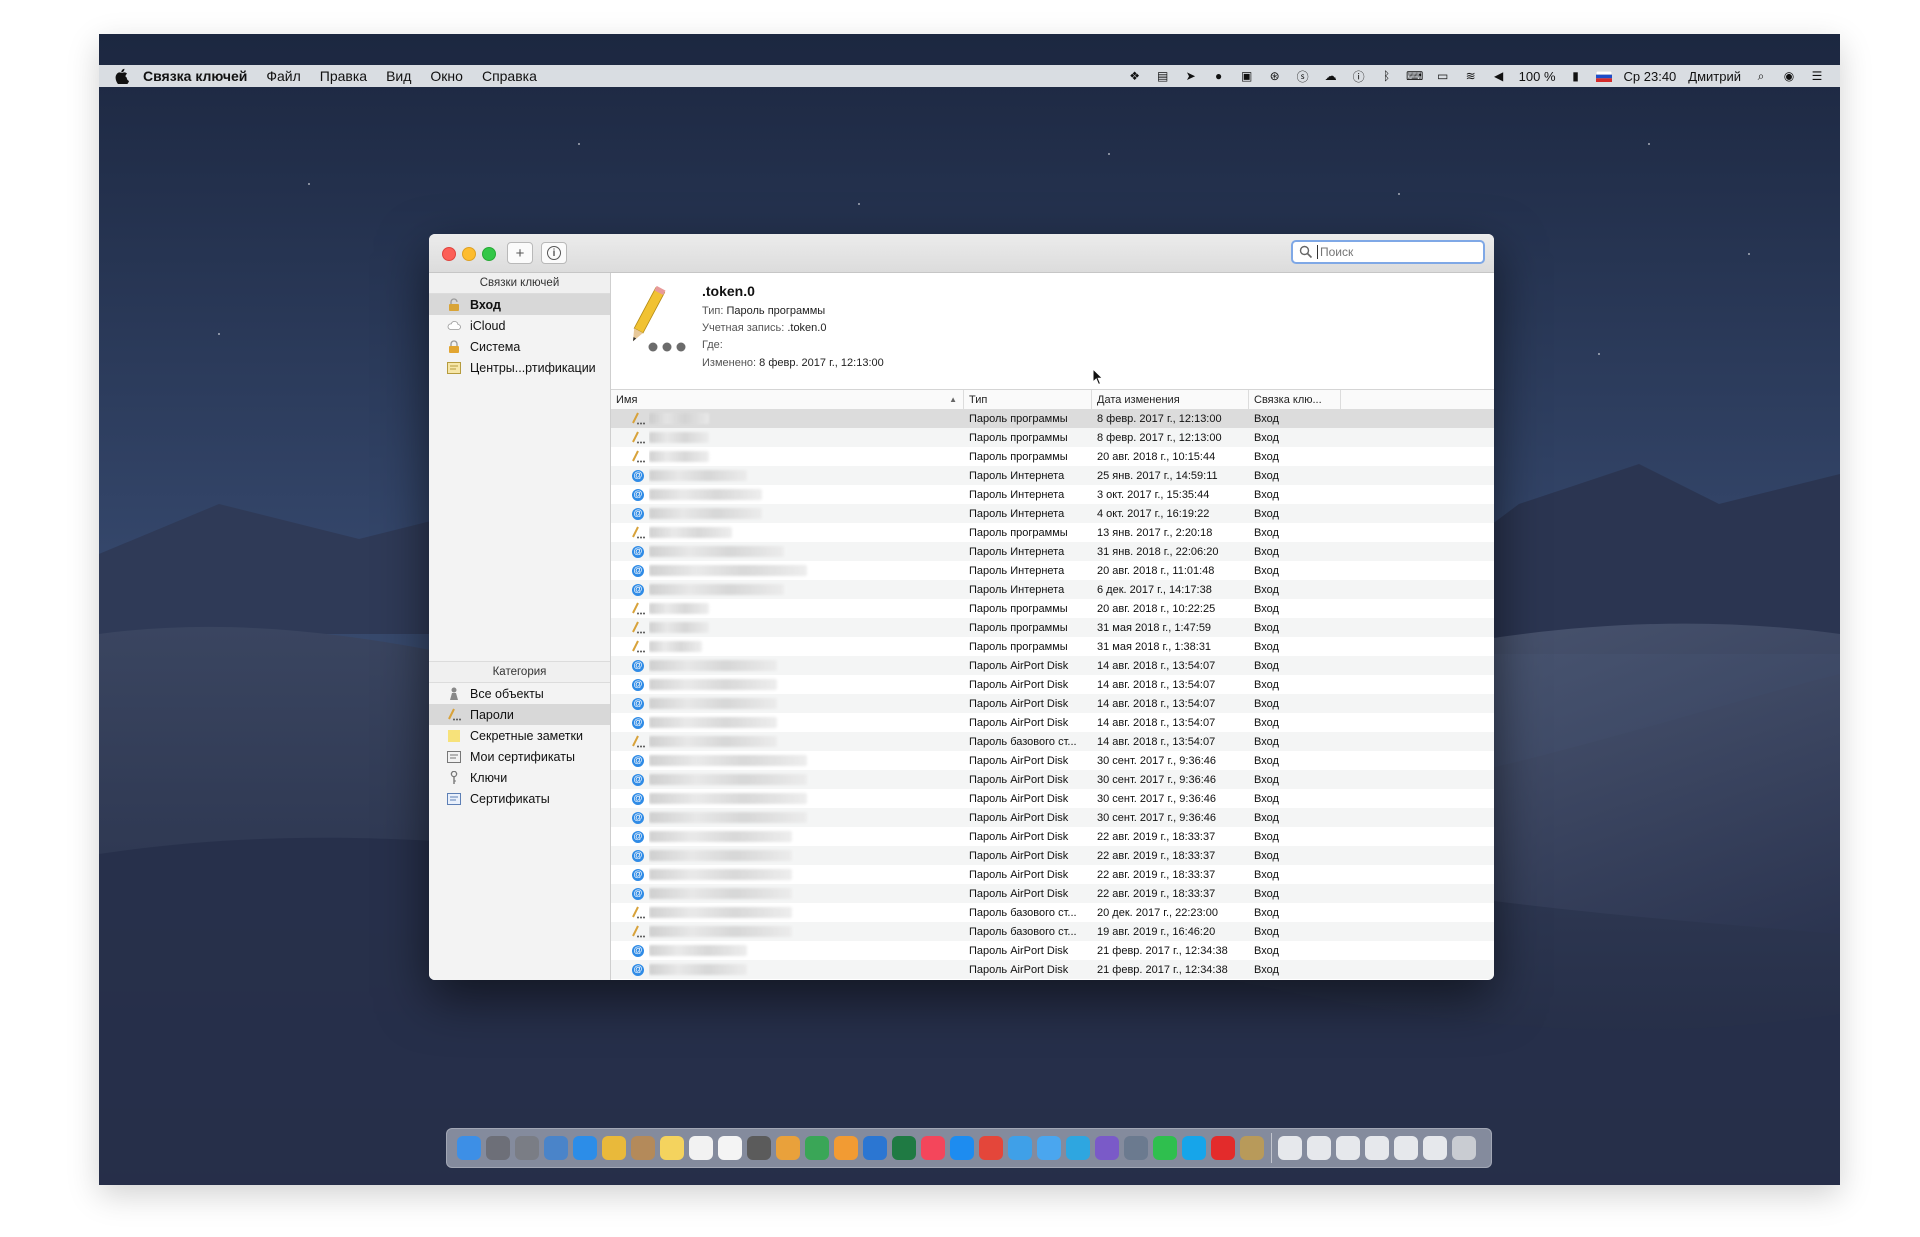  Describe the element at coordinates (672, 1148) in the screenshot. I see `notes-icon` at that location.